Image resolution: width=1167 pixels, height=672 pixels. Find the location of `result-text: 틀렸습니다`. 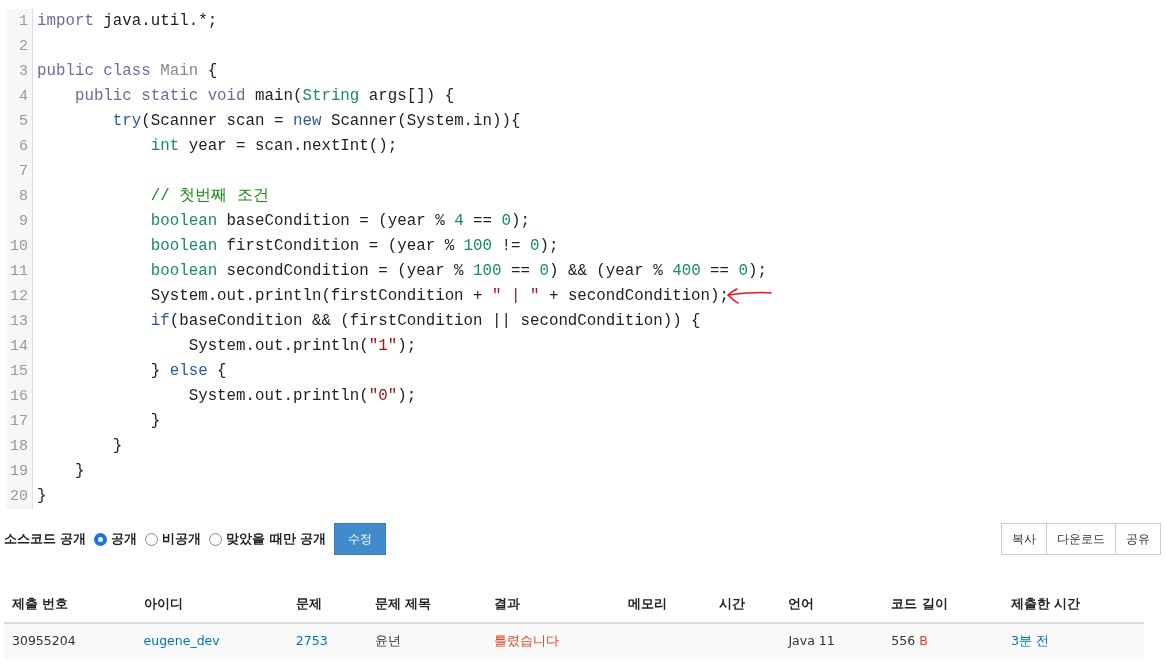

result-text: 틀렸습니다 is located at coordinates (527, 640).